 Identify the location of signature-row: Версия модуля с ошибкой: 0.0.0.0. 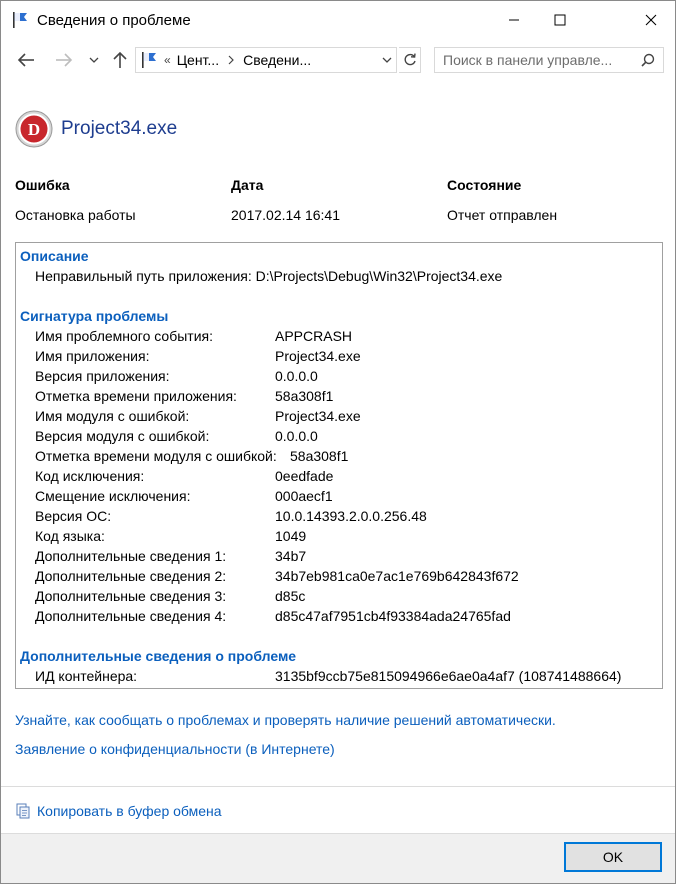
(339, 436).